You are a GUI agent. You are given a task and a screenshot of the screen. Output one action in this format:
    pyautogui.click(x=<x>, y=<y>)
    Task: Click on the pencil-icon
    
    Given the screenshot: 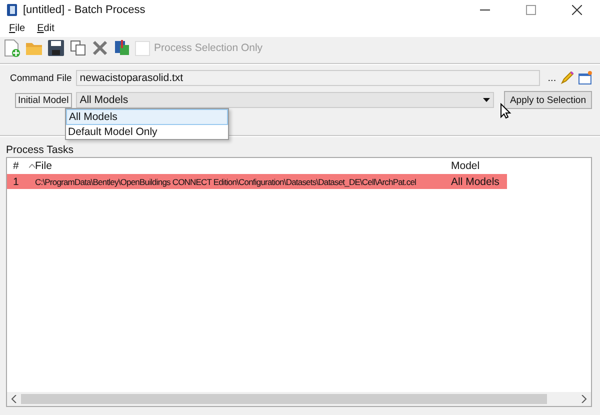 What is the action you would take?
    pyautogui.click(x=567, y=78)
    